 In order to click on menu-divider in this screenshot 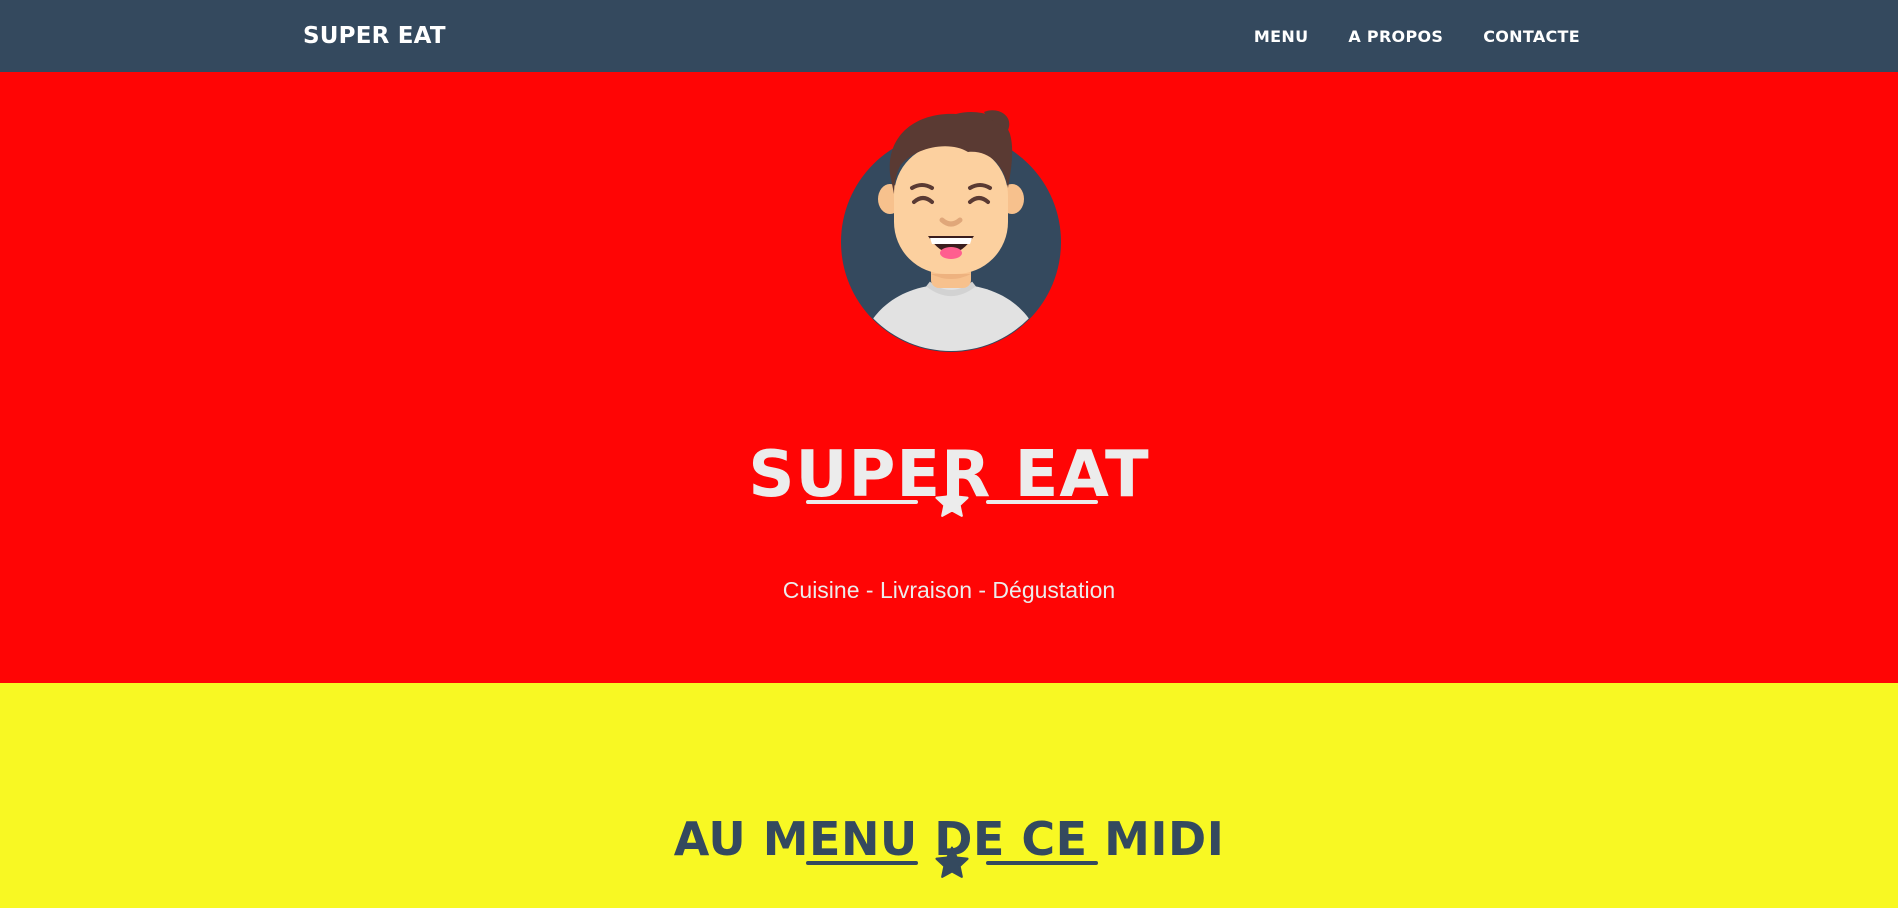, I will do `click(952, 863)`.